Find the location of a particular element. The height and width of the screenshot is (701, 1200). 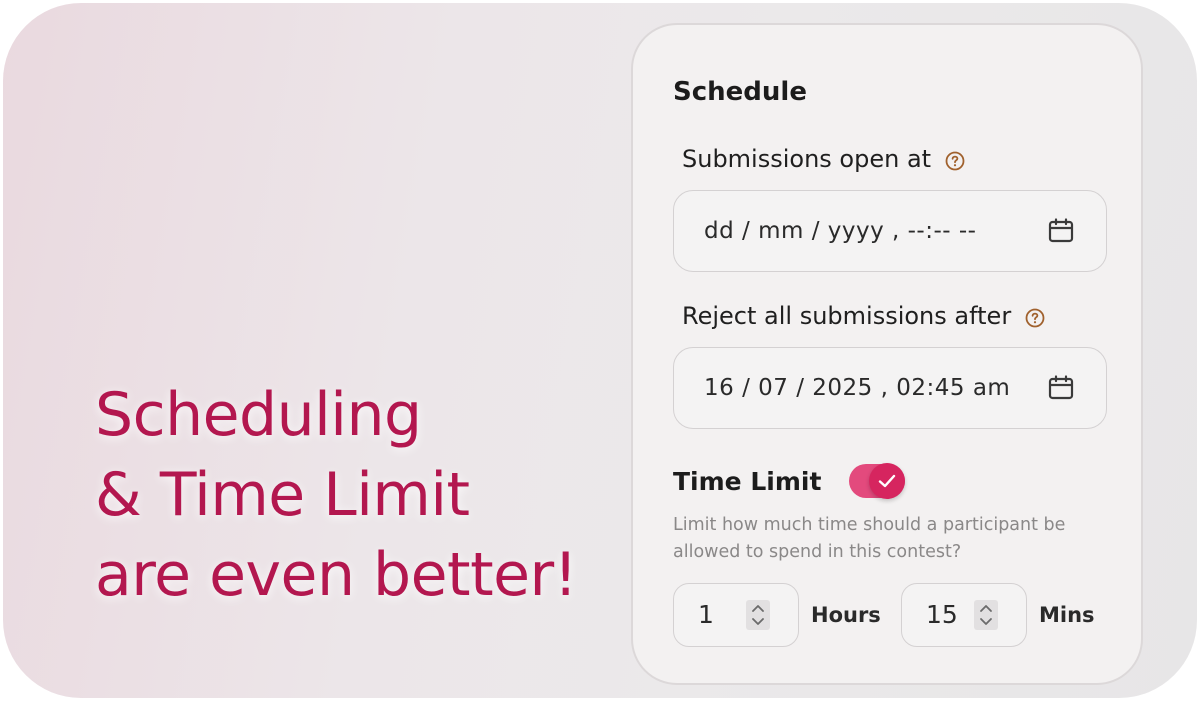

time-limit-toggle is located at coordinates (877, 481).